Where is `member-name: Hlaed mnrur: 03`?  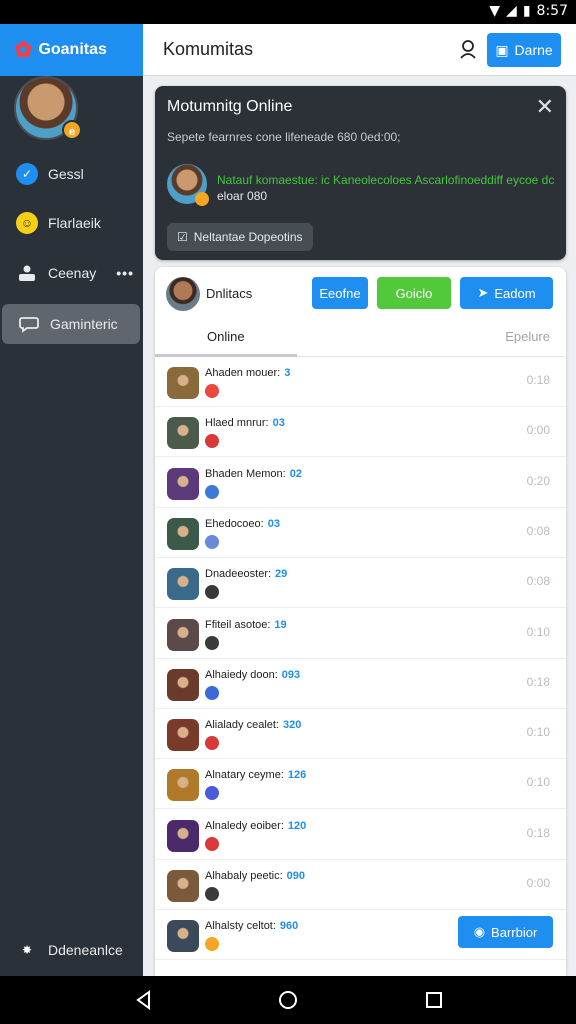
member-name: Hlaed mnrur: 03 is located at coordinates (245, 423).